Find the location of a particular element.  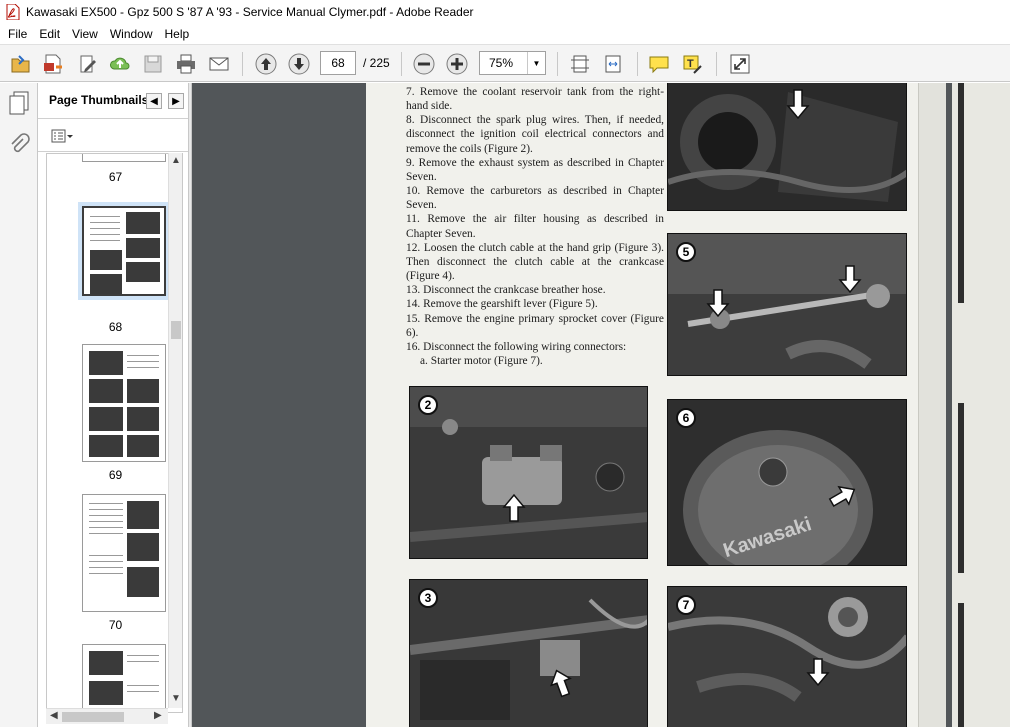

thumbnail-label: 70 is located at coordinates (115, 625).